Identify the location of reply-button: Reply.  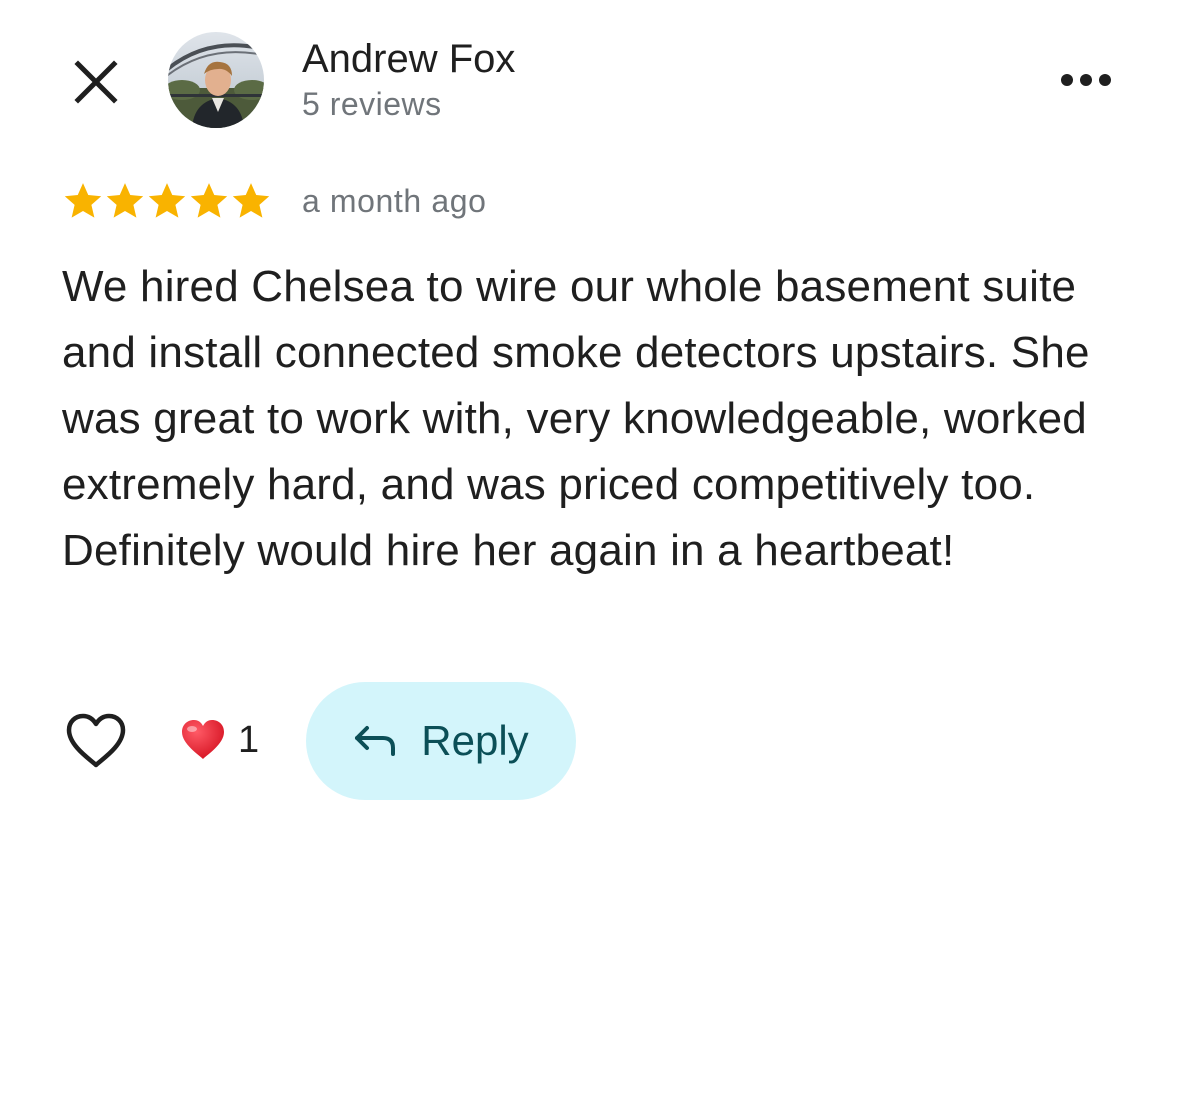
(441, 741).